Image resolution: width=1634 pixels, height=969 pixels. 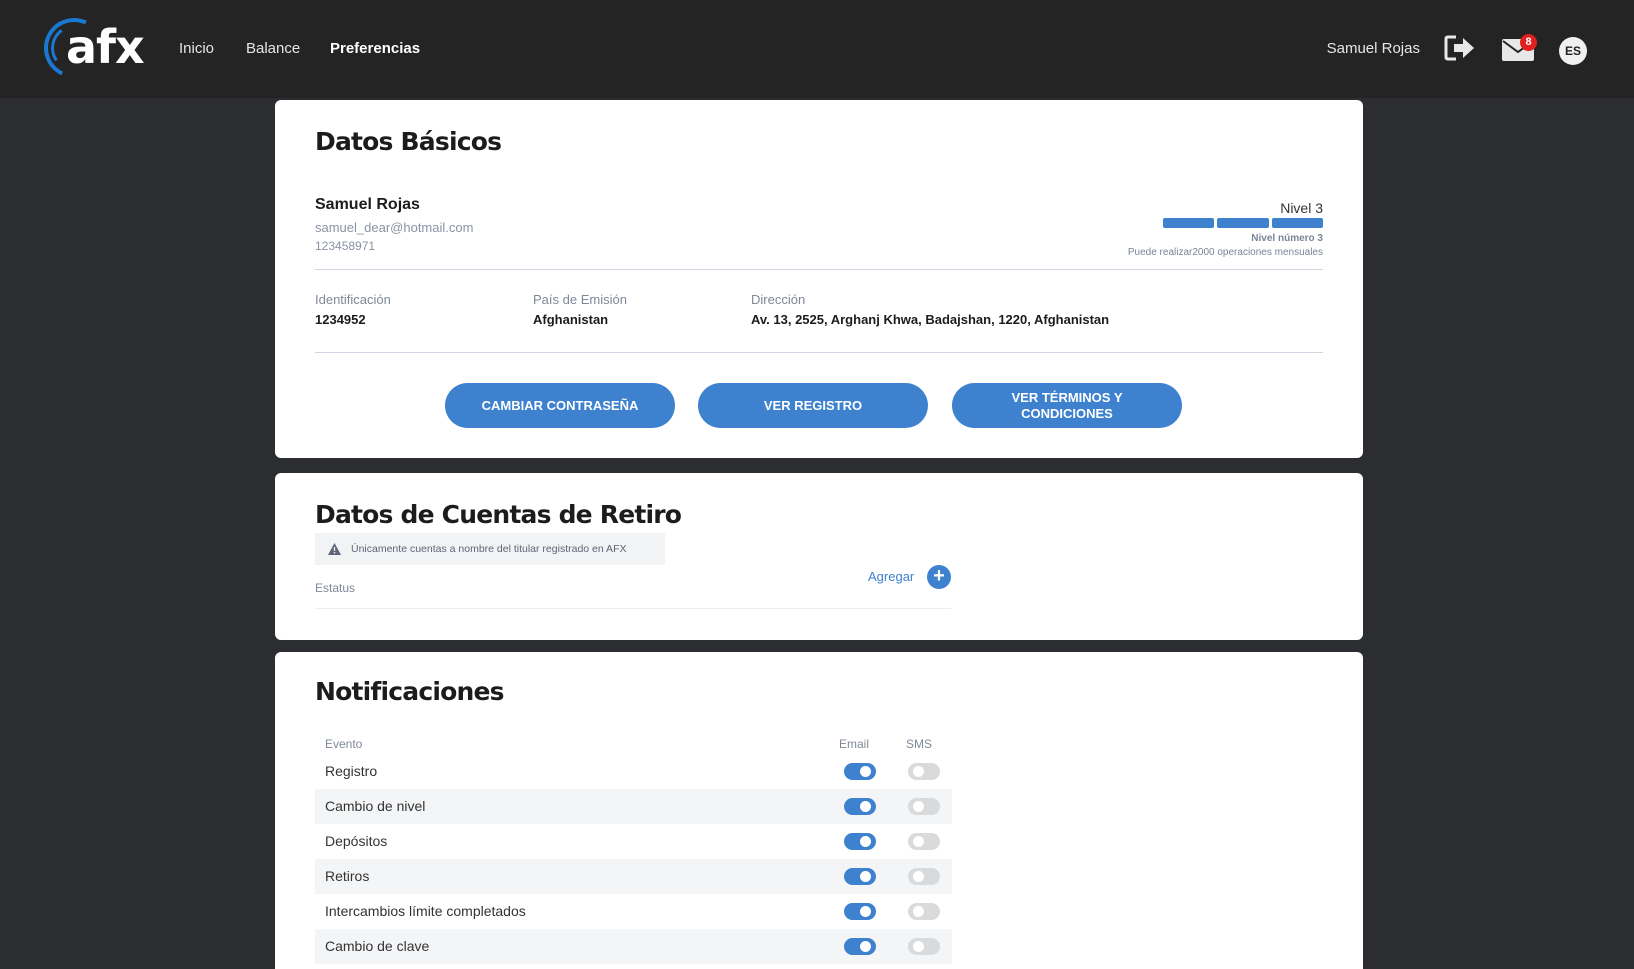 I want to click on profile-email: samuel_dear@hotmail.com, so click(x=394, y=227).